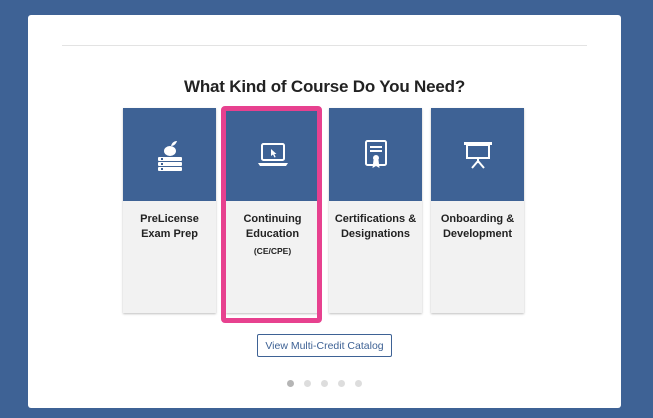 The width and height of the screenshot is (653, 418). What do you see at coordinates (324, 45) in the screenshot?
I see `divider` at bounding box center [324, 45].